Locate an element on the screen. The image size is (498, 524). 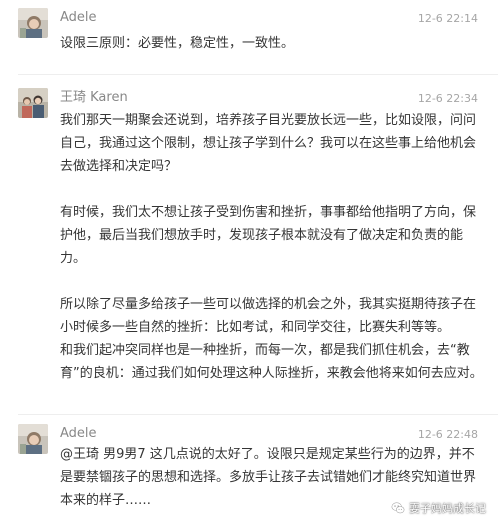
wechat-bubble-icon is located at coordinates (398, 508).